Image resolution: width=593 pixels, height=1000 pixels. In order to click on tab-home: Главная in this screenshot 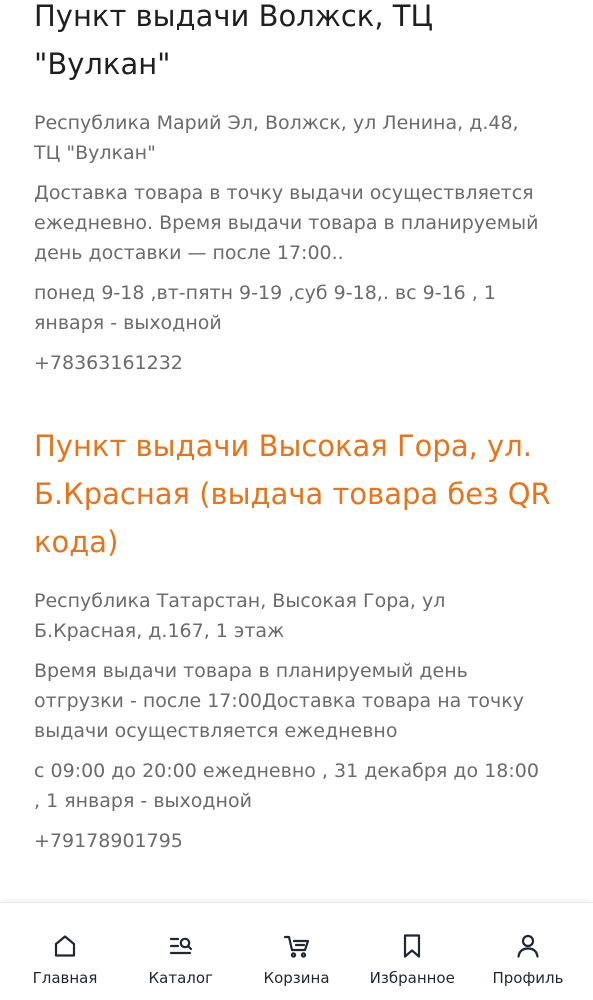, I will do `click(65, 951)`.